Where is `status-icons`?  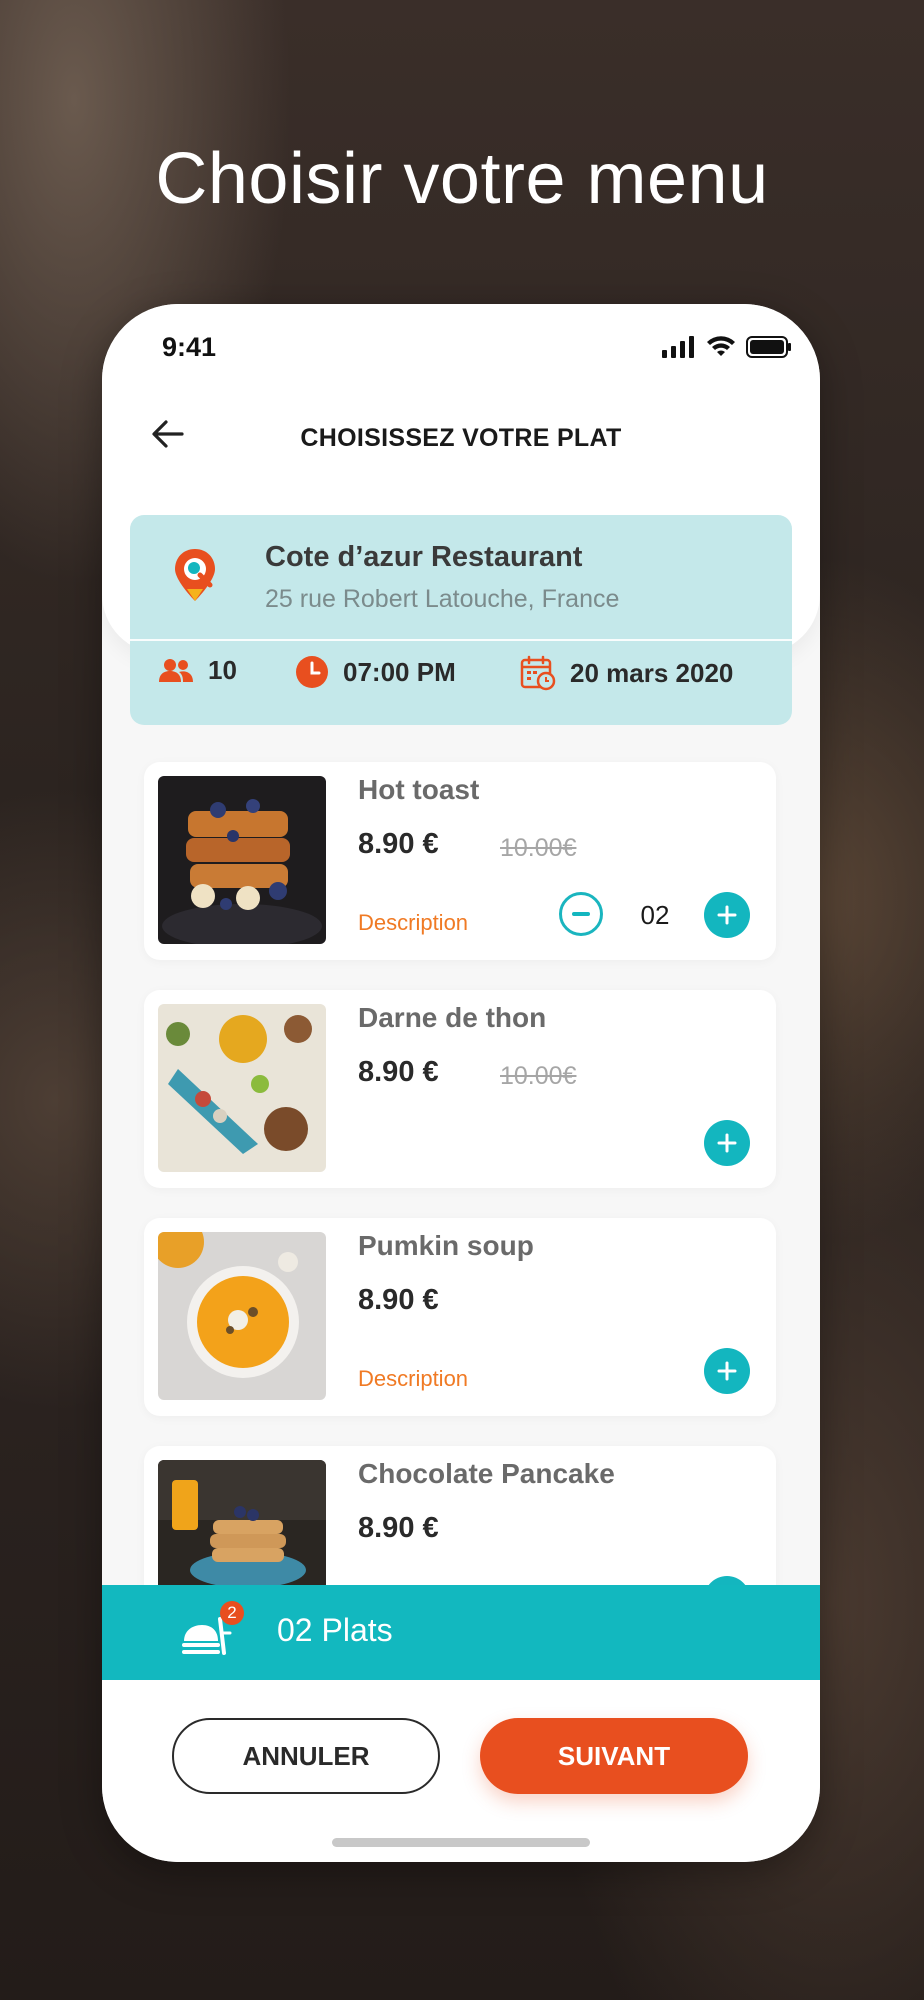
status-icons is located at coordinates (727, 347).